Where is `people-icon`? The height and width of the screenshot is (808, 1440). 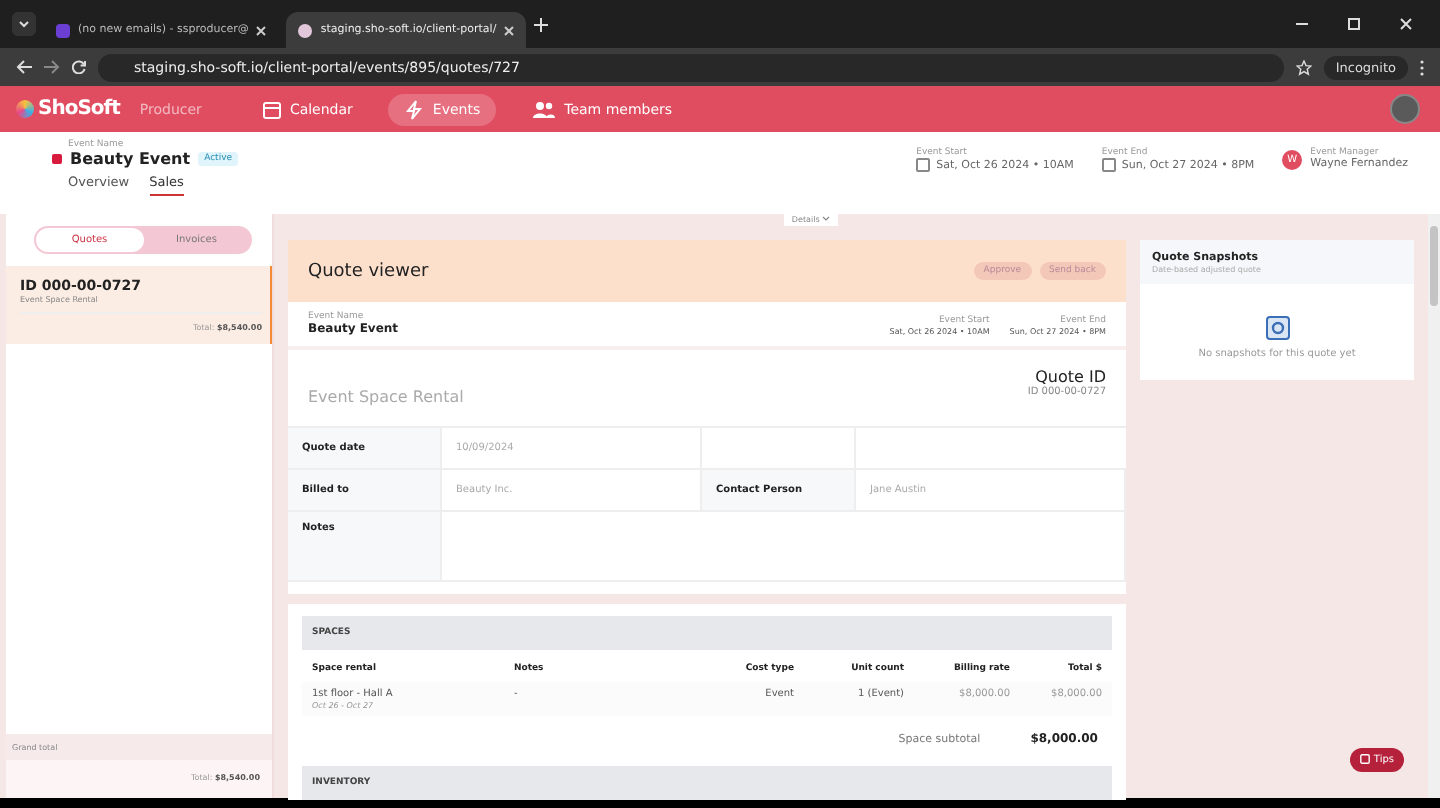 people-icon is located at coordinates (544, 109).